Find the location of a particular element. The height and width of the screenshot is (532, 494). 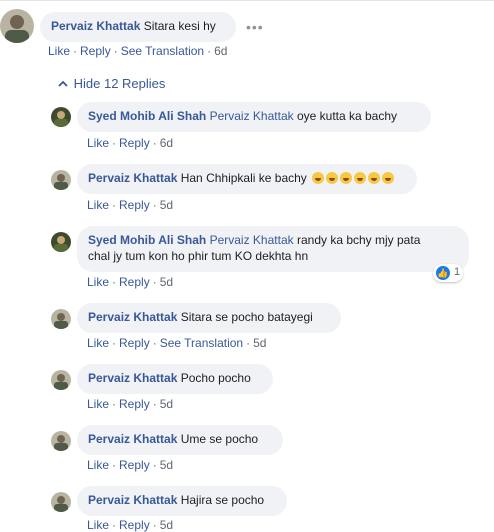

reaction-count: 1 is located at coordinates (457, 272).